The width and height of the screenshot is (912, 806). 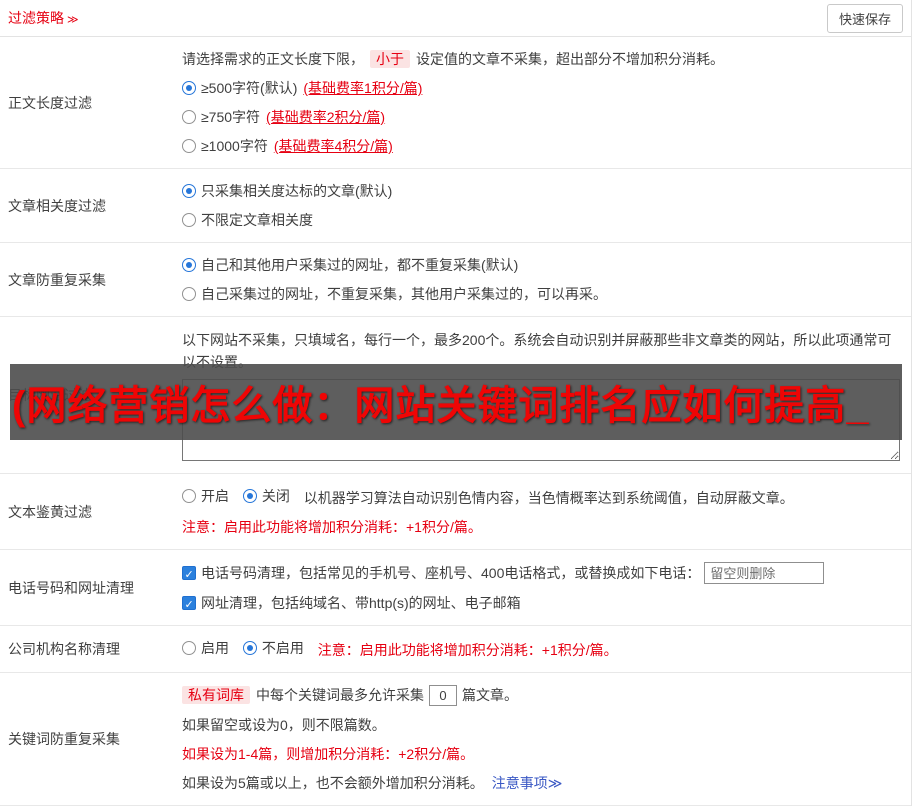 I want to click on length-option-1000: ≥1000字符 (基础费率4积分/篇), so click(x=542, y=146).